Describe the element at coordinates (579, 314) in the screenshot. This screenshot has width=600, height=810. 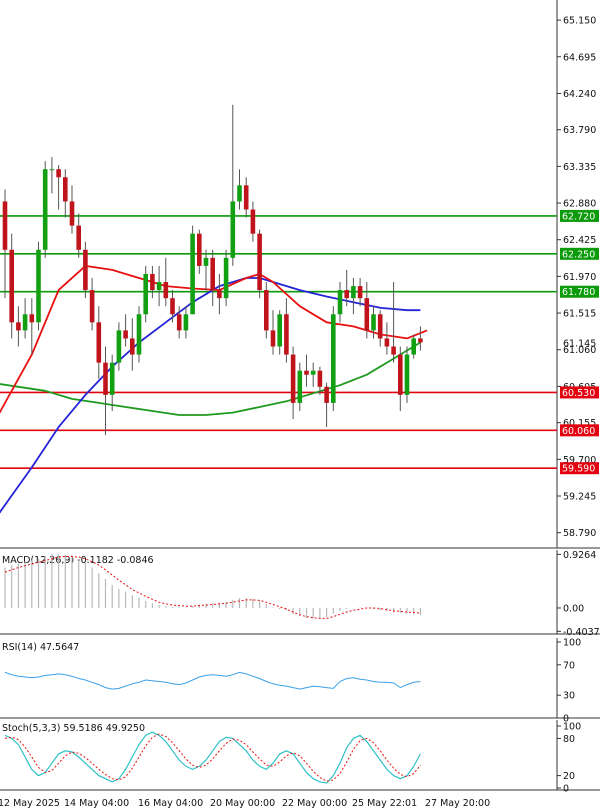
I see `price-tick-label: 61.515` at that location.